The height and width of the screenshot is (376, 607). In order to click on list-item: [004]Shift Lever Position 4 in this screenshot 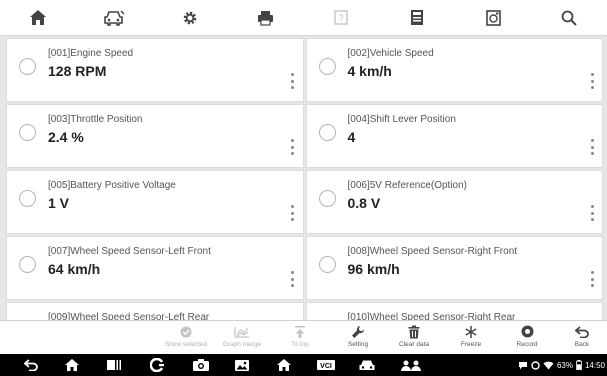, I will do `click(454, 136)`.